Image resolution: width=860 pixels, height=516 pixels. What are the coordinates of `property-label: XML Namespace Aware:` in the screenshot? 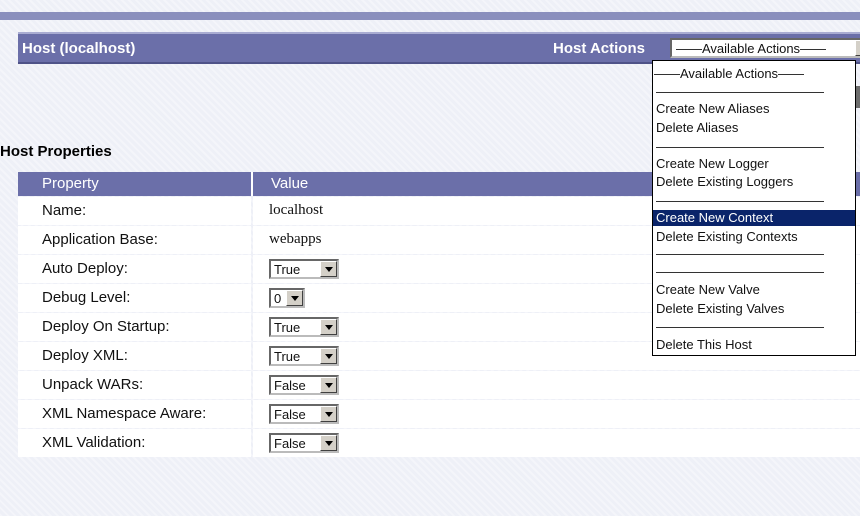 It's located at (134, 414).